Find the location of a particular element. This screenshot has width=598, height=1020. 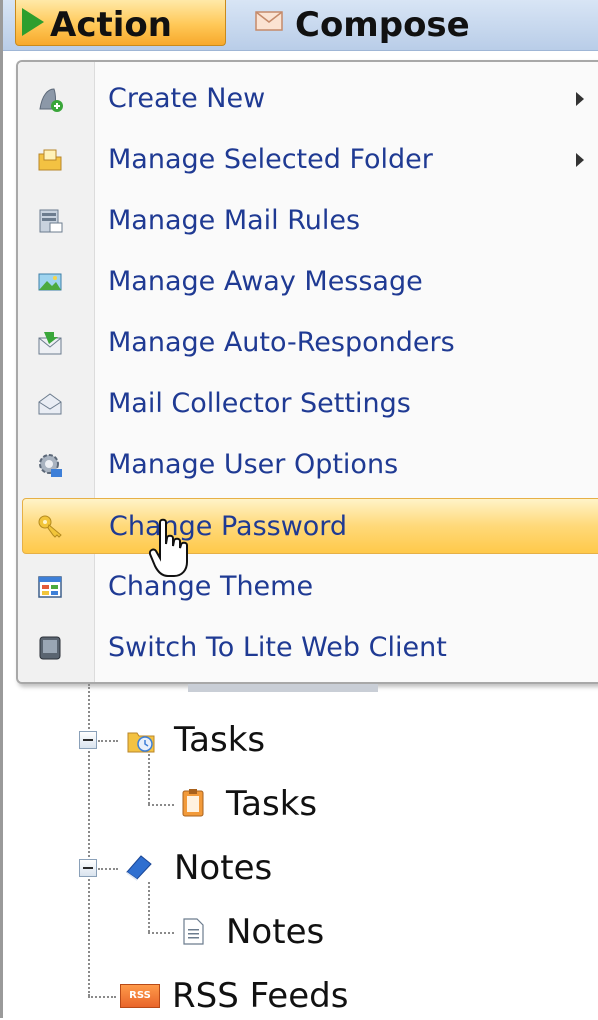

notes-collapse-toggle is located at coordinates (88, 868).